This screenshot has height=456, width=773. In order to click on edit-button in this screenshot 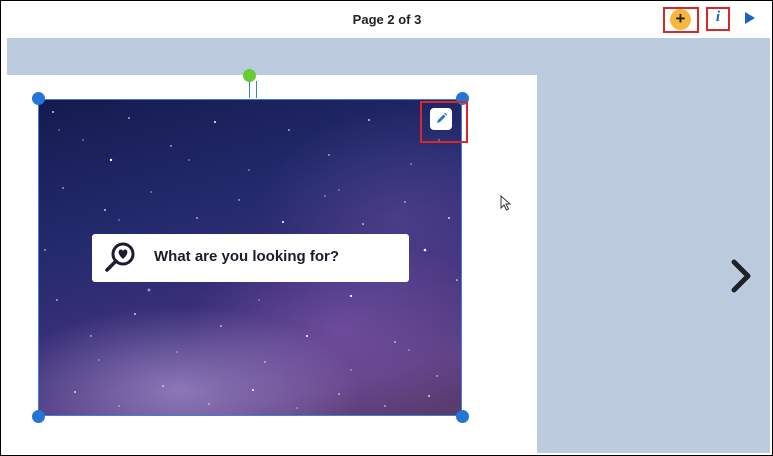, I will do `click(444, 122)`.